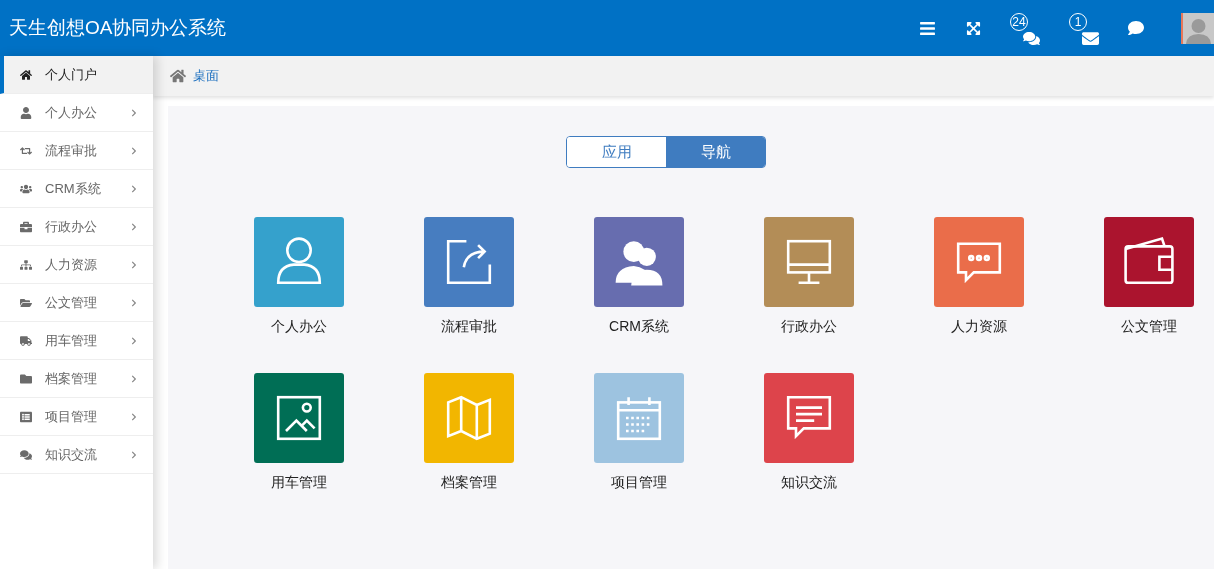  Describe the element at coordinates (71, 112) in the screenshot. I see `sidebar-label: 个人办公` at that location.